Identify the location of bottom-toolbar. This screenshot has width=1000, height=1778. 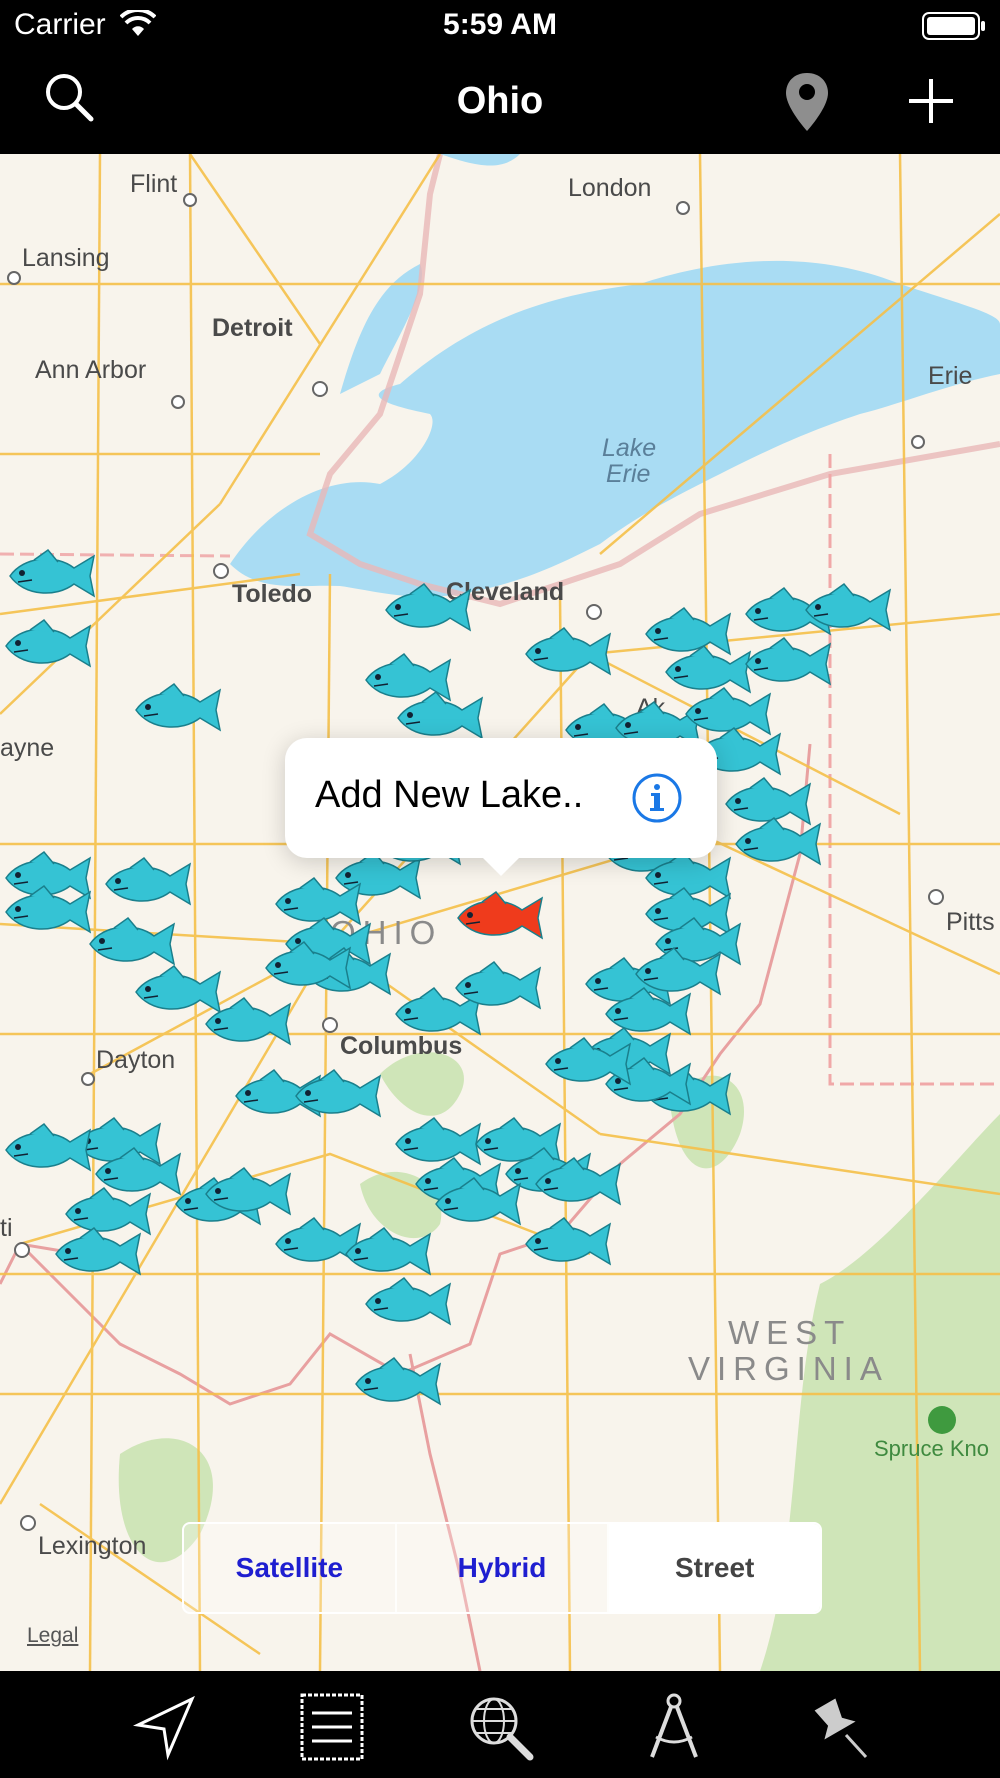
(500, 1724).